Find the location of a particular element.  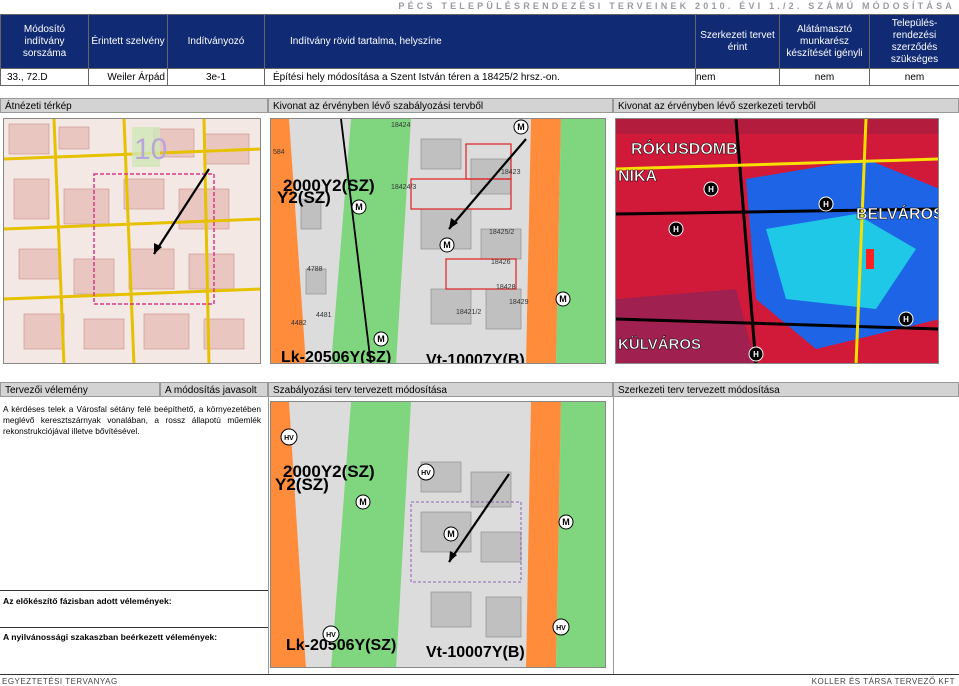

parcel-label: 18425/2 is located at coordinates (501, 232).